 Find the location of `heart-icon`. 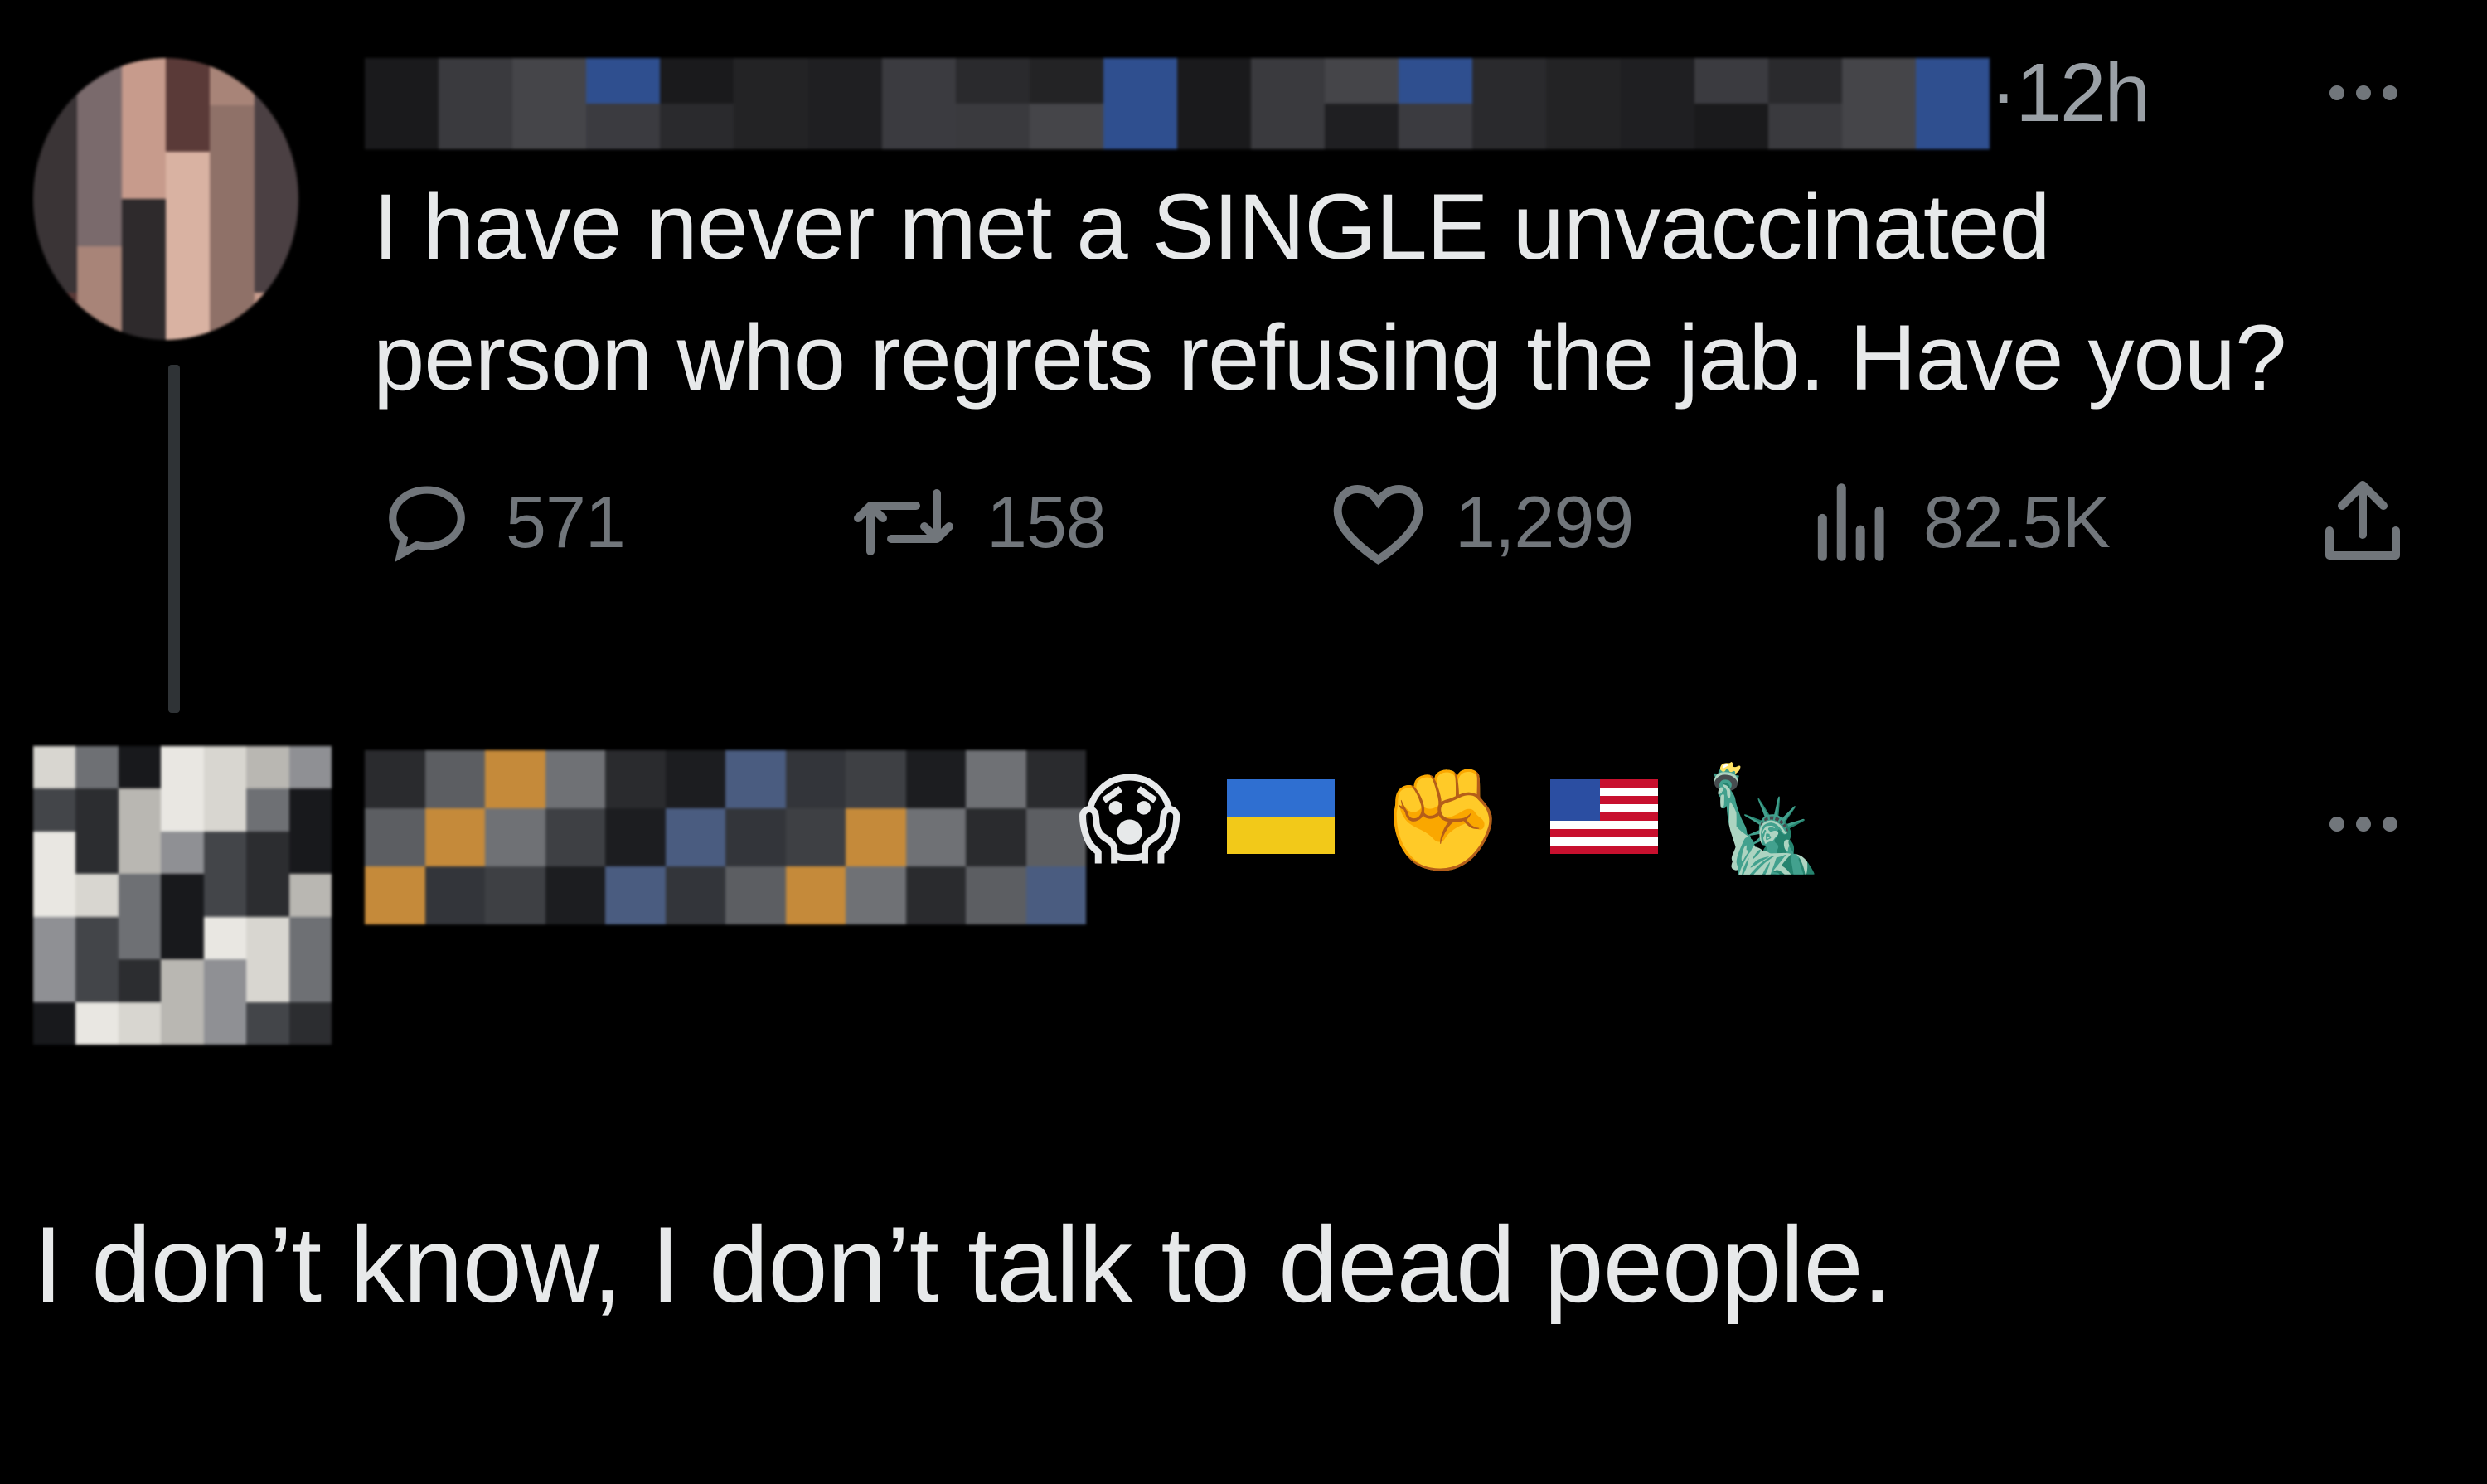

heart-icon is located at coordinates (1378, 524).